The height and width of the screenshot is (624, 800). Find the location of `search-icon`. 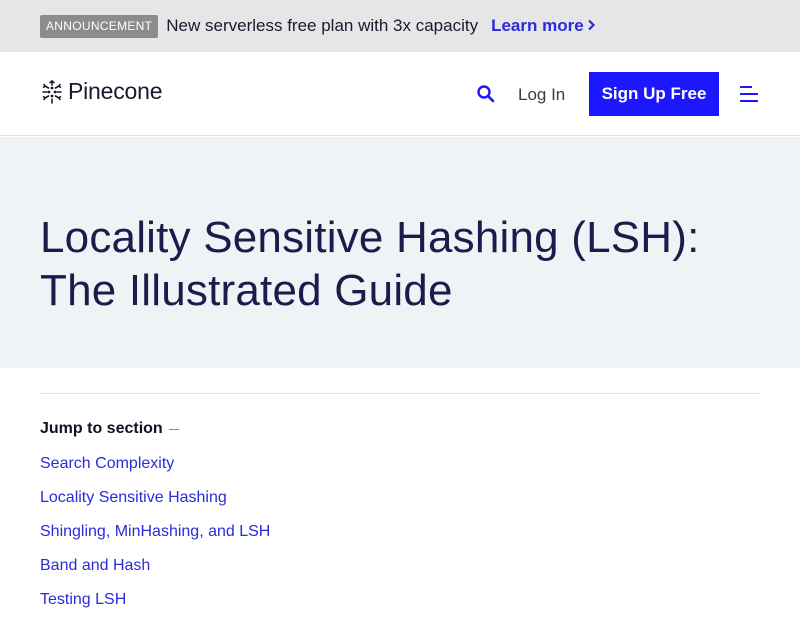

search-icon is located at coordinates (486, 94).